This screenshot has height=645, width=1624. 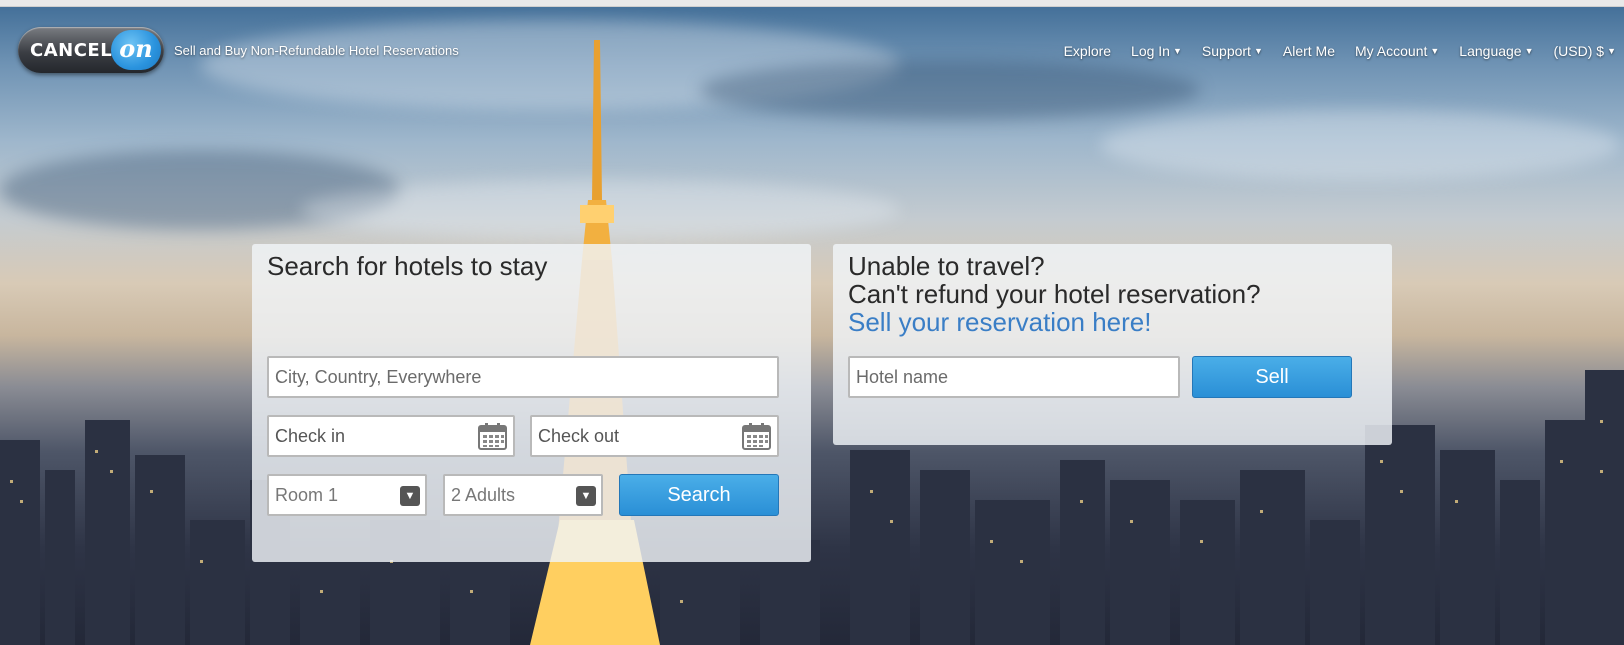 I want to click on sell-heading-line1: Unable to travel?, so click(x=946, y=266).